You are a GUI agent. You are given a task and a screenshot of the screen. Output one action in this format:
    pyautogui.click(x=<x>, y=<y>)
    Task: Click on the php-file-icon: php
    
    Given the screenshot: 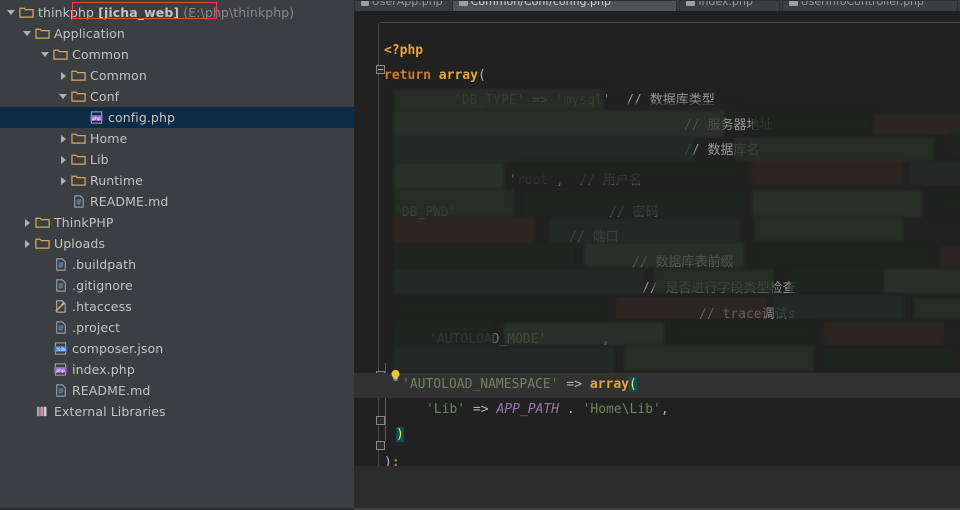 What is the action you would take?
    pyautogui.click(x=96, y=117)
    